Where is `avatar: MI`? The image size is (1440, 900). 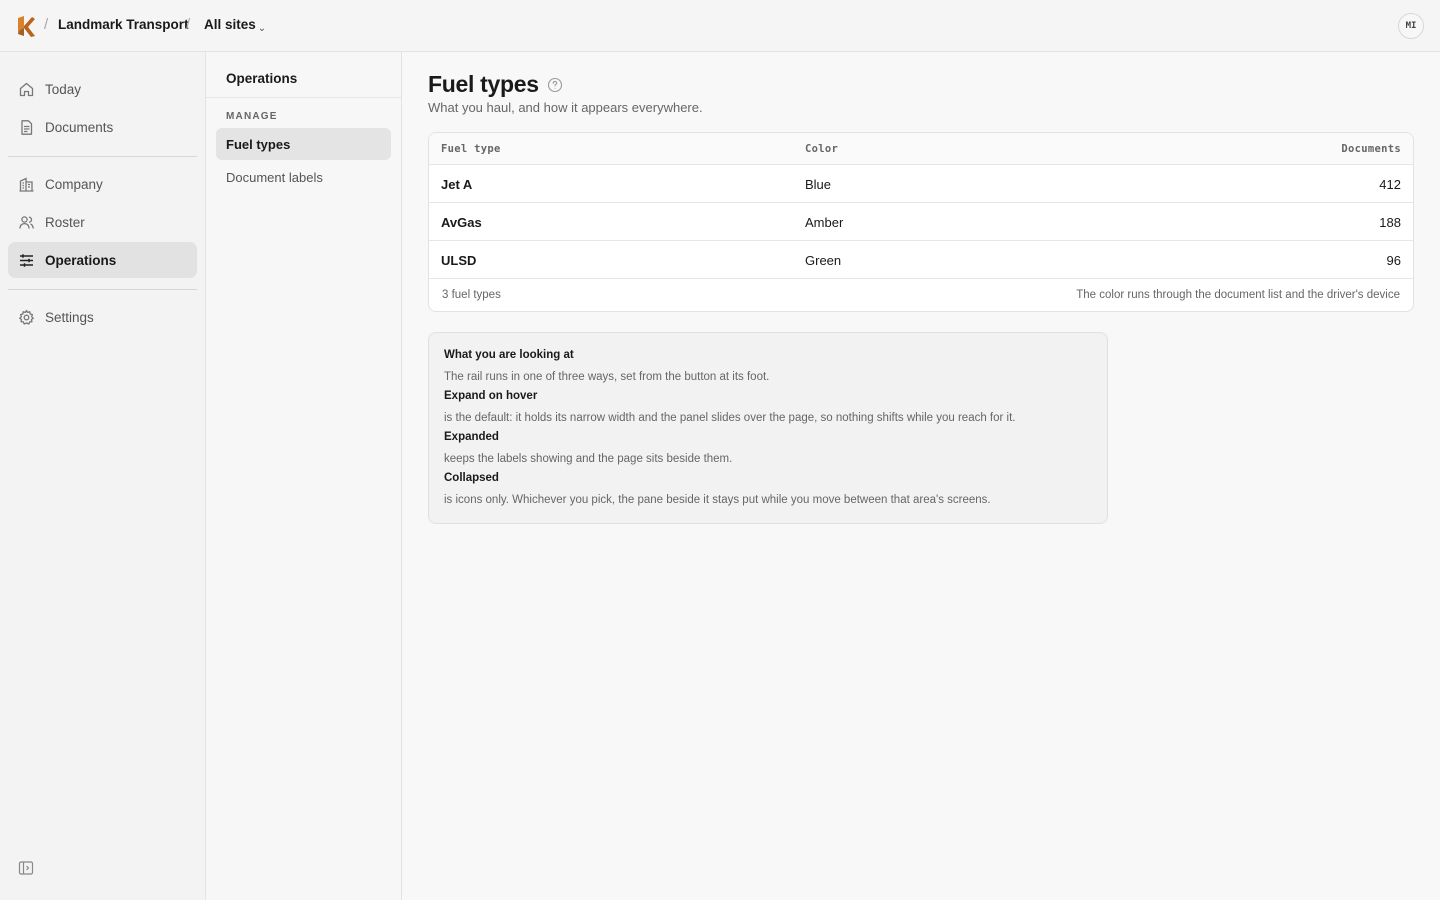 avatar: MI is located at coordinates (1411, 26).